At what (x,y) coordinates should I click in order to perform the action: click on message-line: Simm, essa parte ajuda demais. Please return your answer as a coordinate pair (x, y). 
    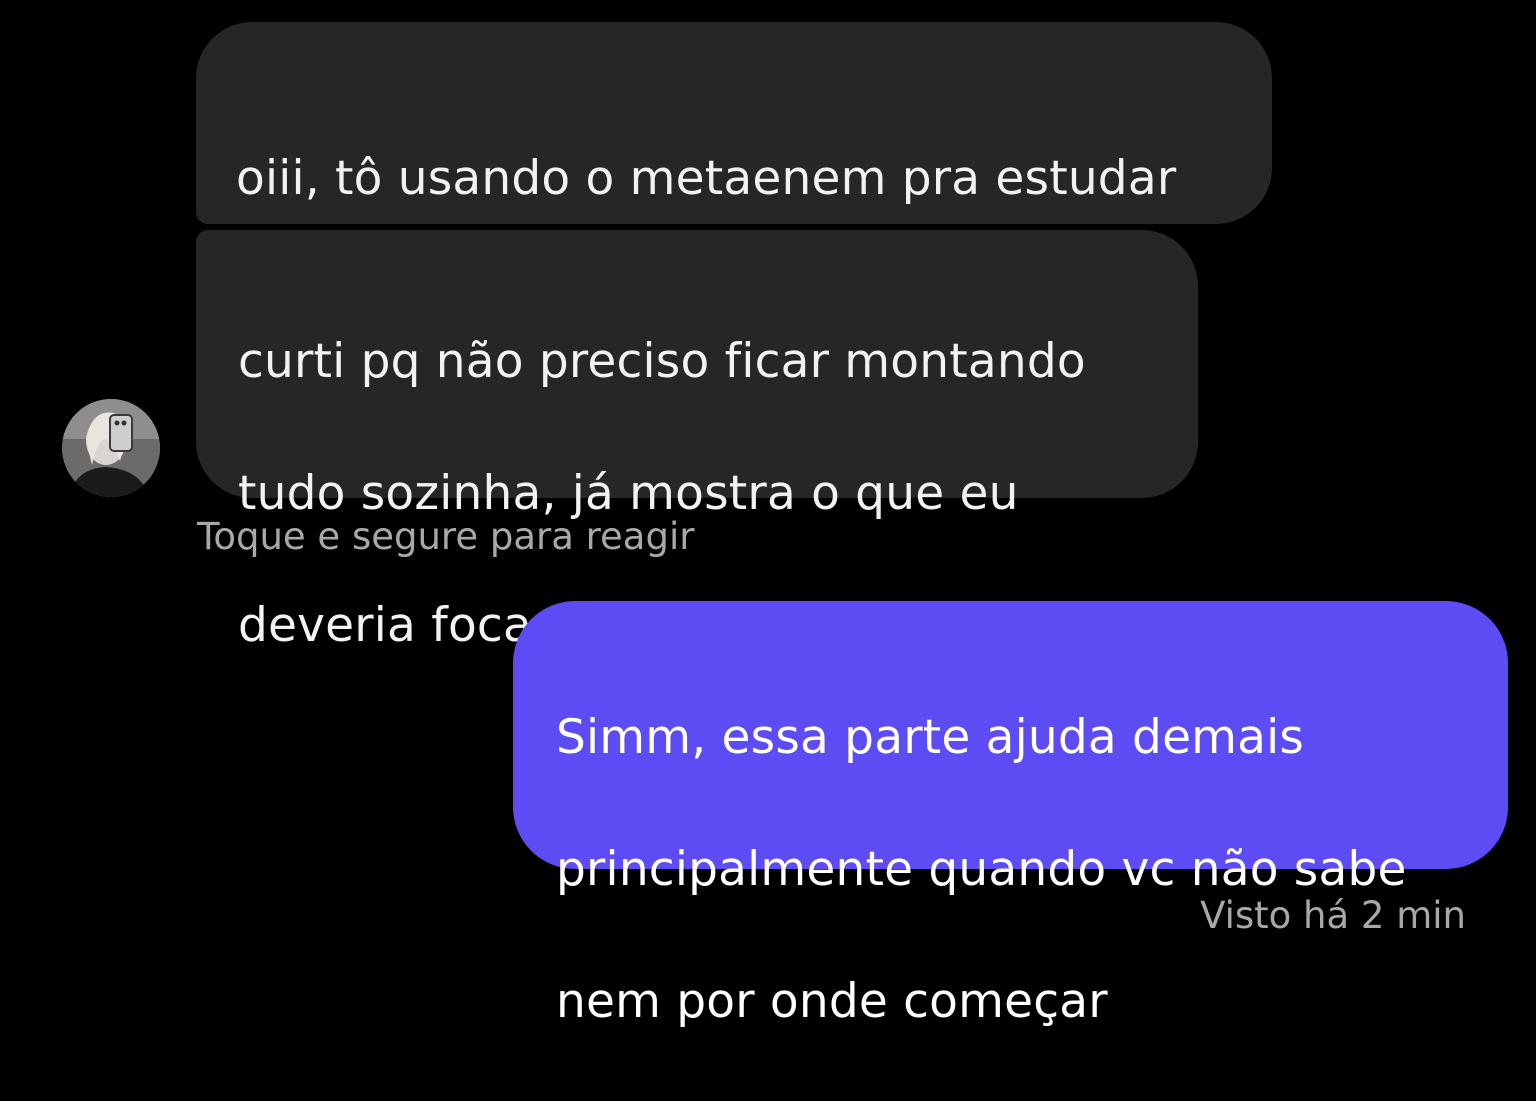
    Looking at the image, I should click on (930, 737).